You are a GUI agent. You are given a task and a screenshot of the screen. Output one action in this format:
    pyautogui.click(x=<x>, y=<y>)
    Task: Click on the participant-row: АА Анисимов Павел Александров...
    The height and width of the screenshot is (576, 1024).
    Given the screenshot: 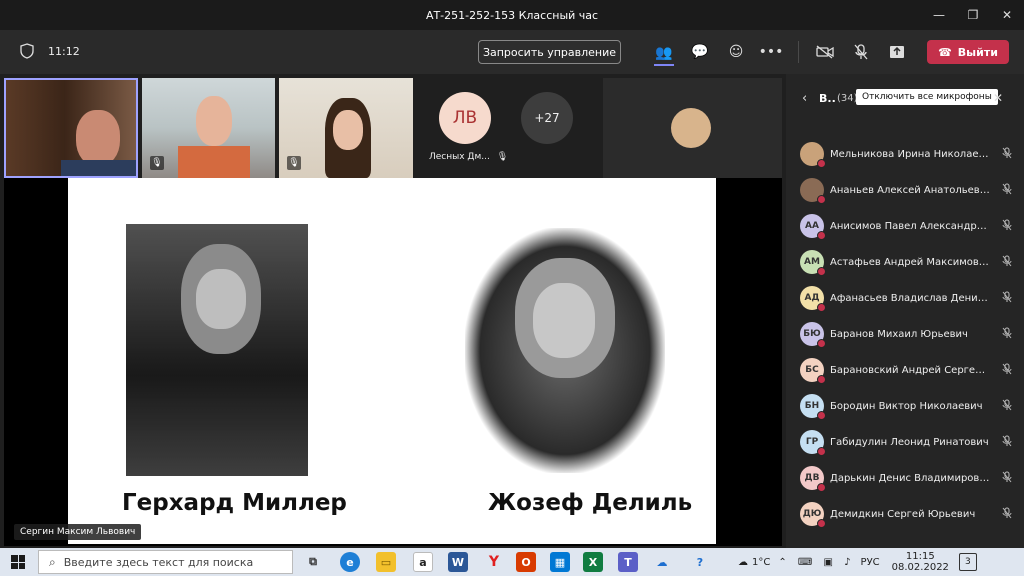 What is the action you would take?
    pyautogui.click(x=905, y=226)
    